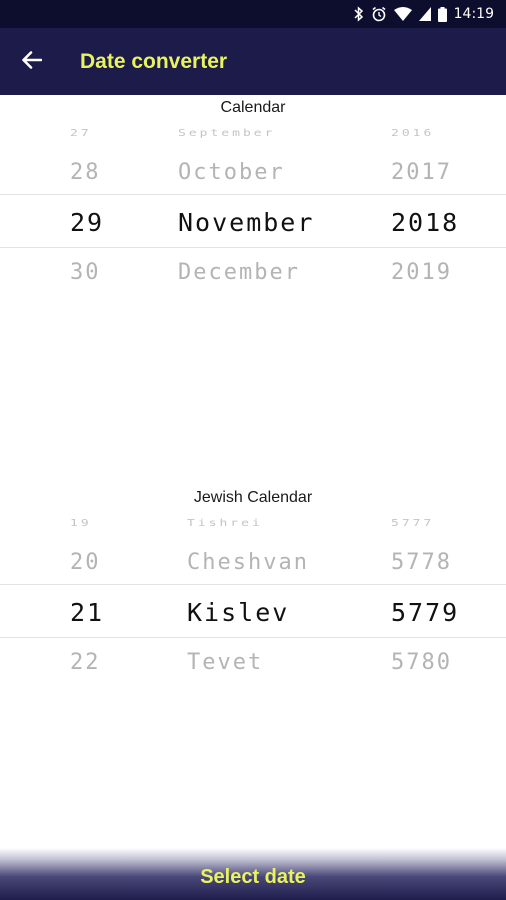 The height and width of the screenshot is (900, 506). I want to click on day-selected: 29, so click(87, 222).